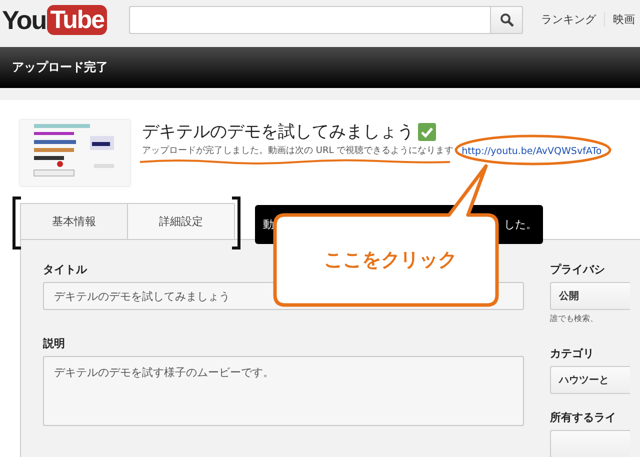  I want to click on field-label: 説明, so click(54, 343).